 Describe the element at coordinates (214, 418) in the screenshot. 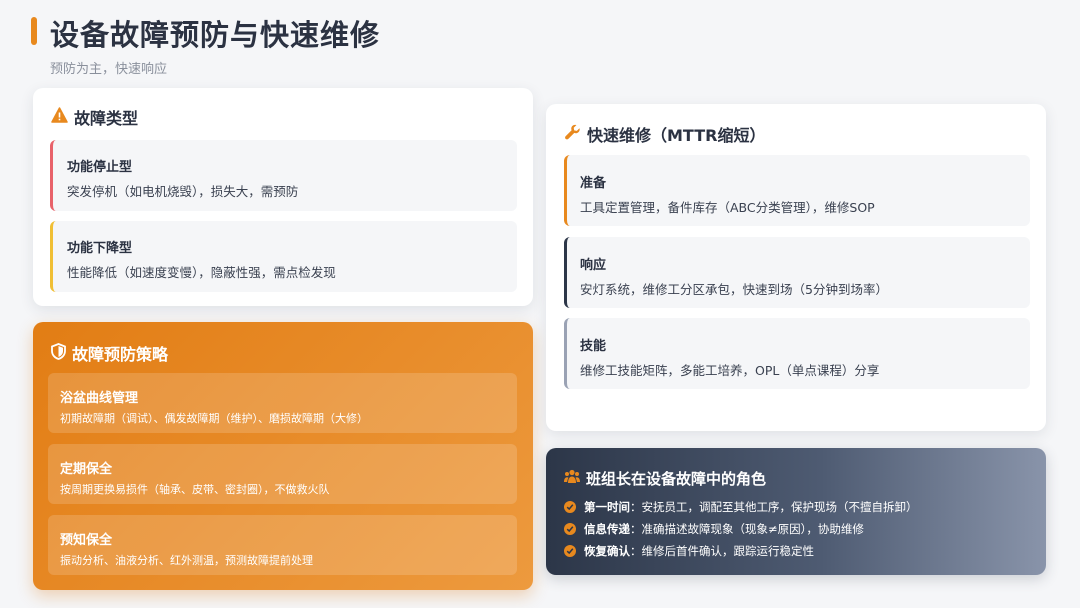

I see `prevention-item-desc: 初期故障期（调试）、偶发故障期（维护）、磨损故障期（大修）` at that location.